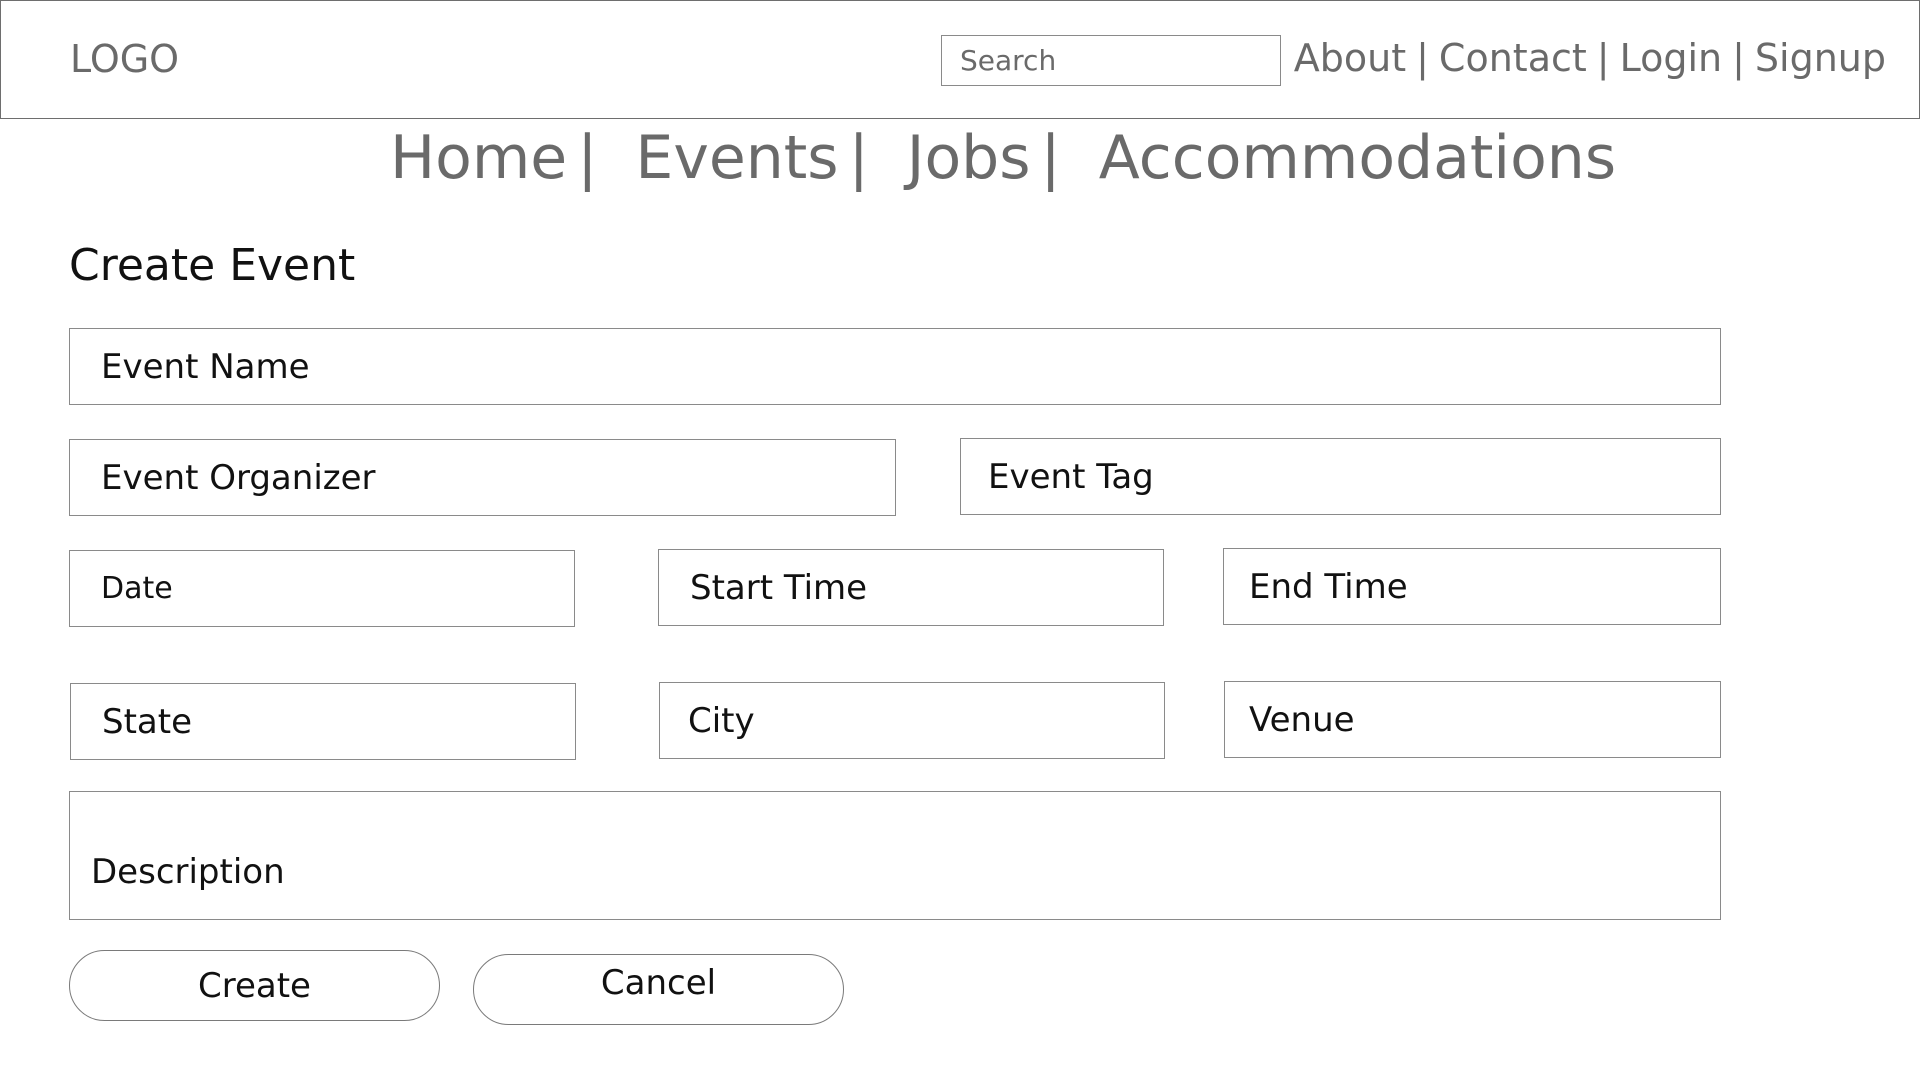  I want to click on event-name-field: Event Name, so click(895, 366).